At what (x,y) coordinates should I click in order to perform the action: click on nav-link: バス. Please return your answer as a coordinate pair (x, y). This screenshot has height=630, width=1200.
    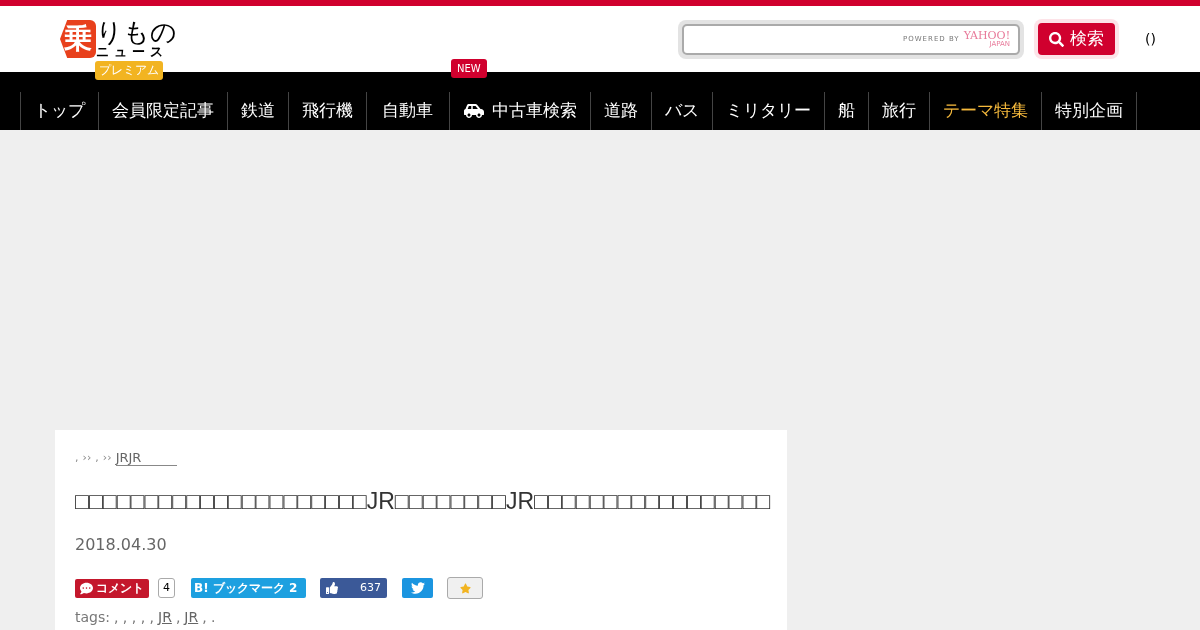
    Looking at the image, I should click on (682, 111).